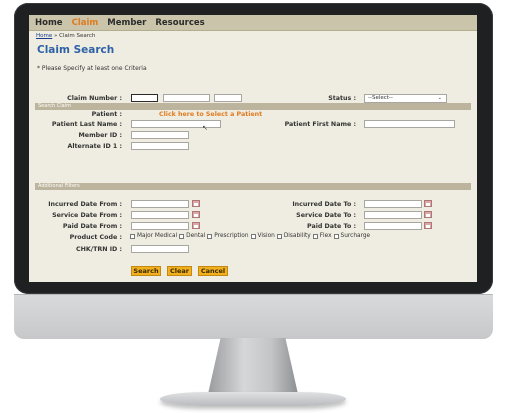  What do you see at coordinates (179, 271) in the screenshot?
I see `clear-button: Clear` at bounding box center [179, 271].